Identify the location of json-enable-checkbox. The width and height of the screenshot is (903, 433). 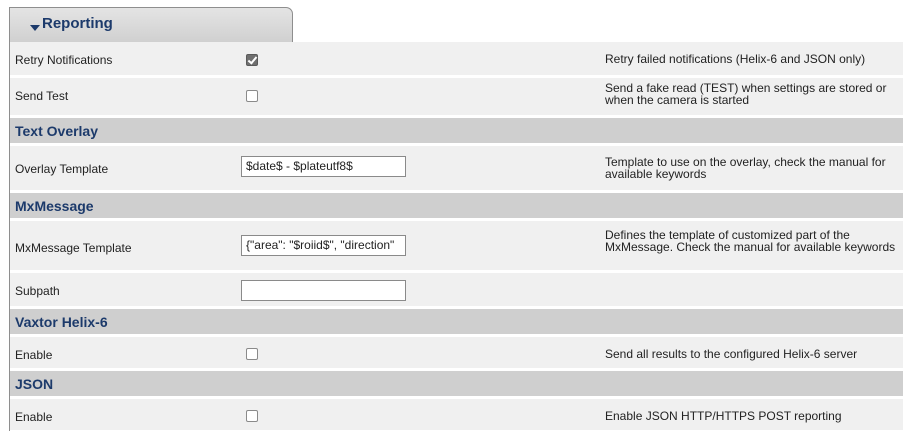
(252, 416).